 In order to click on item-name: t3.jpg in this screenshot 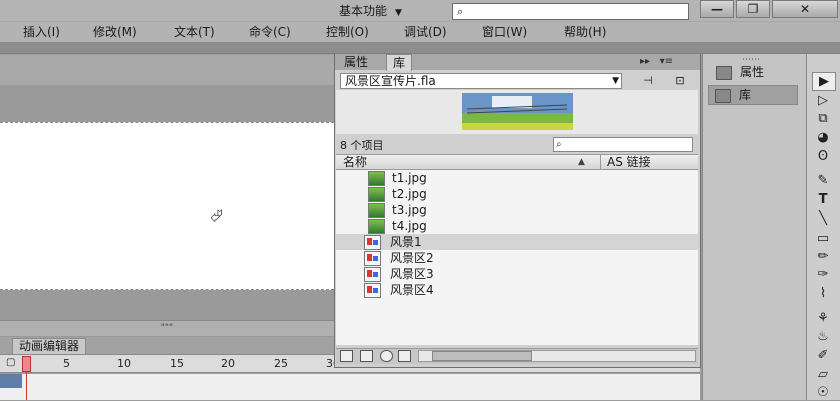, I will do `click(409, 210)`.